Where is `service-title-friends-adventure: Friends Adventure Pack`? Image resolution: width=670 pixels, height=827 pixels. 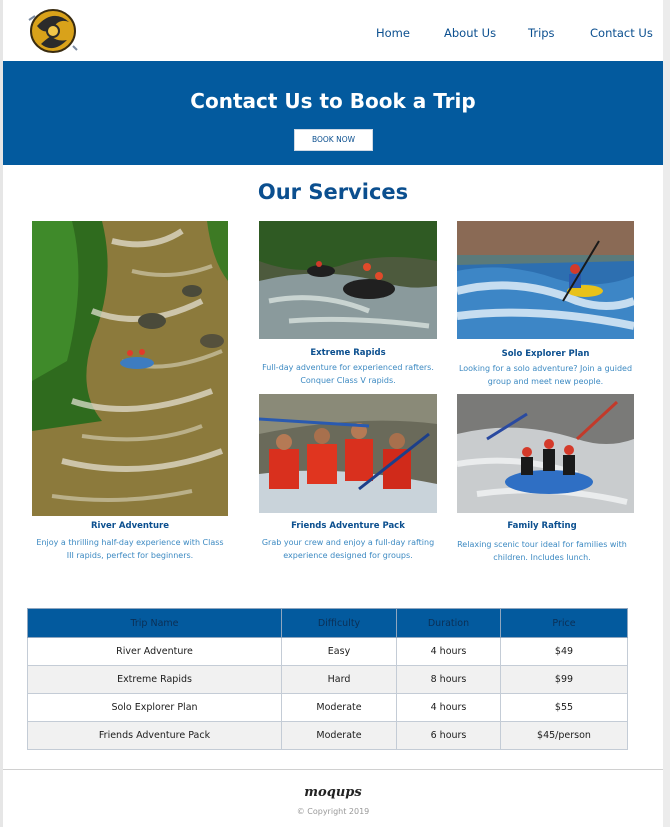
service-title-friends-adventure: Friends Adventure Pack is located at coordinates (348, 526).